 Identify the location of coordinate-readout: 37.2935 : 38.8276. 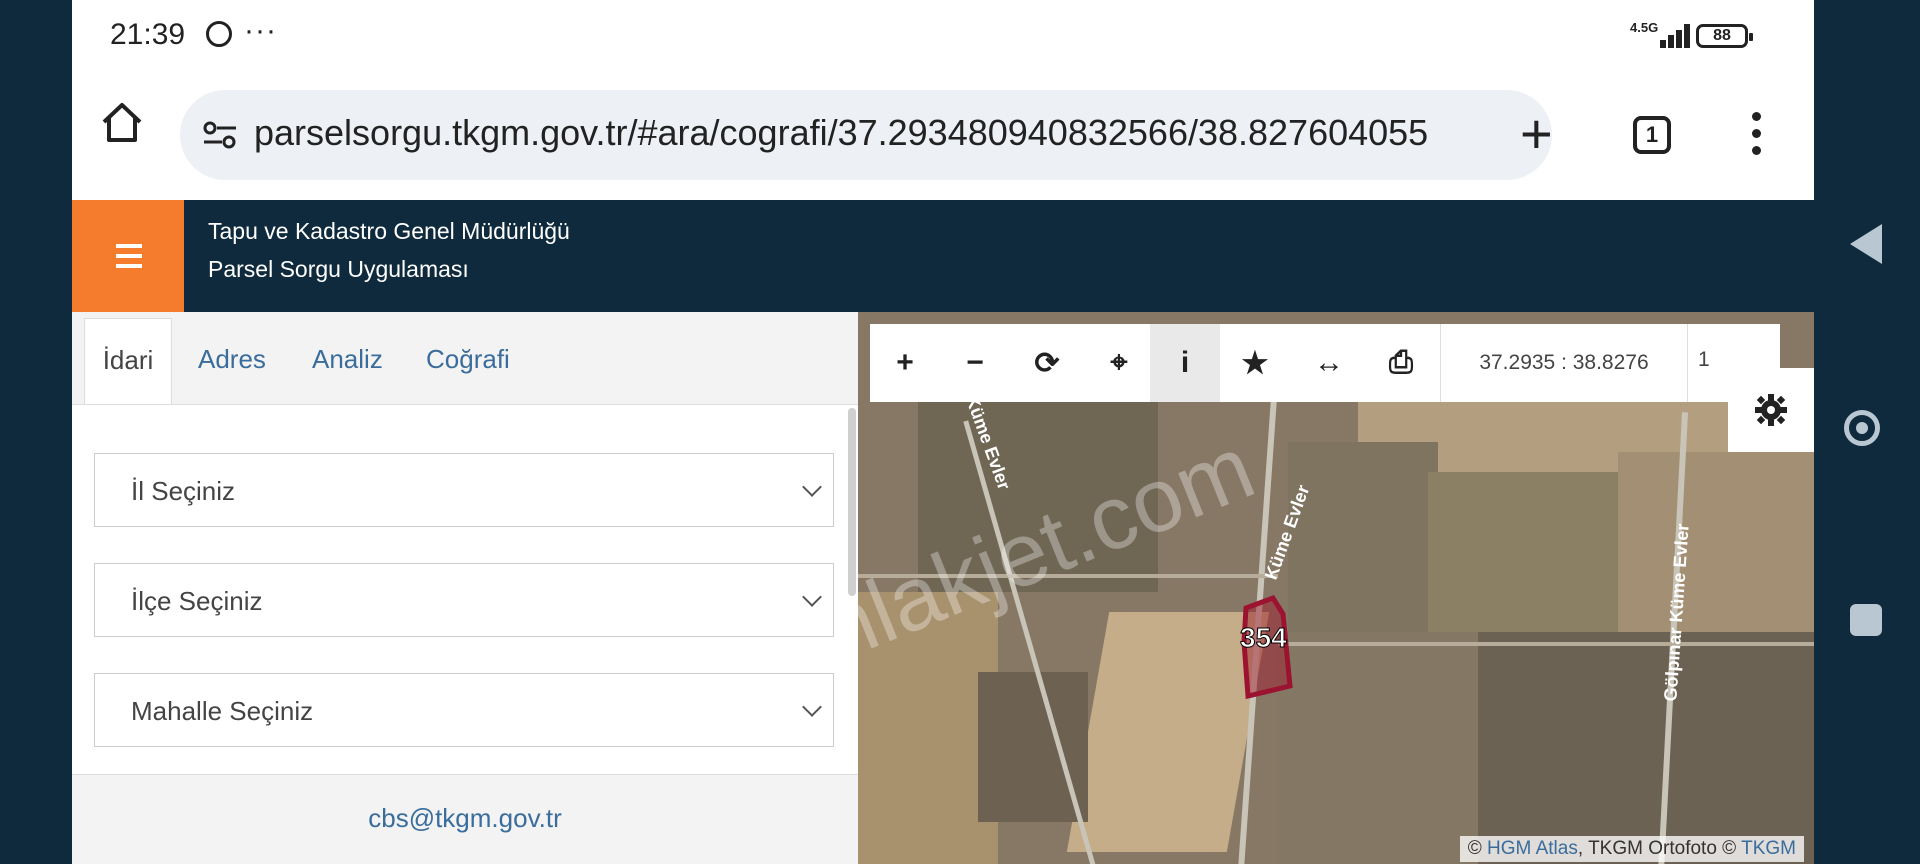
(1564, 363).